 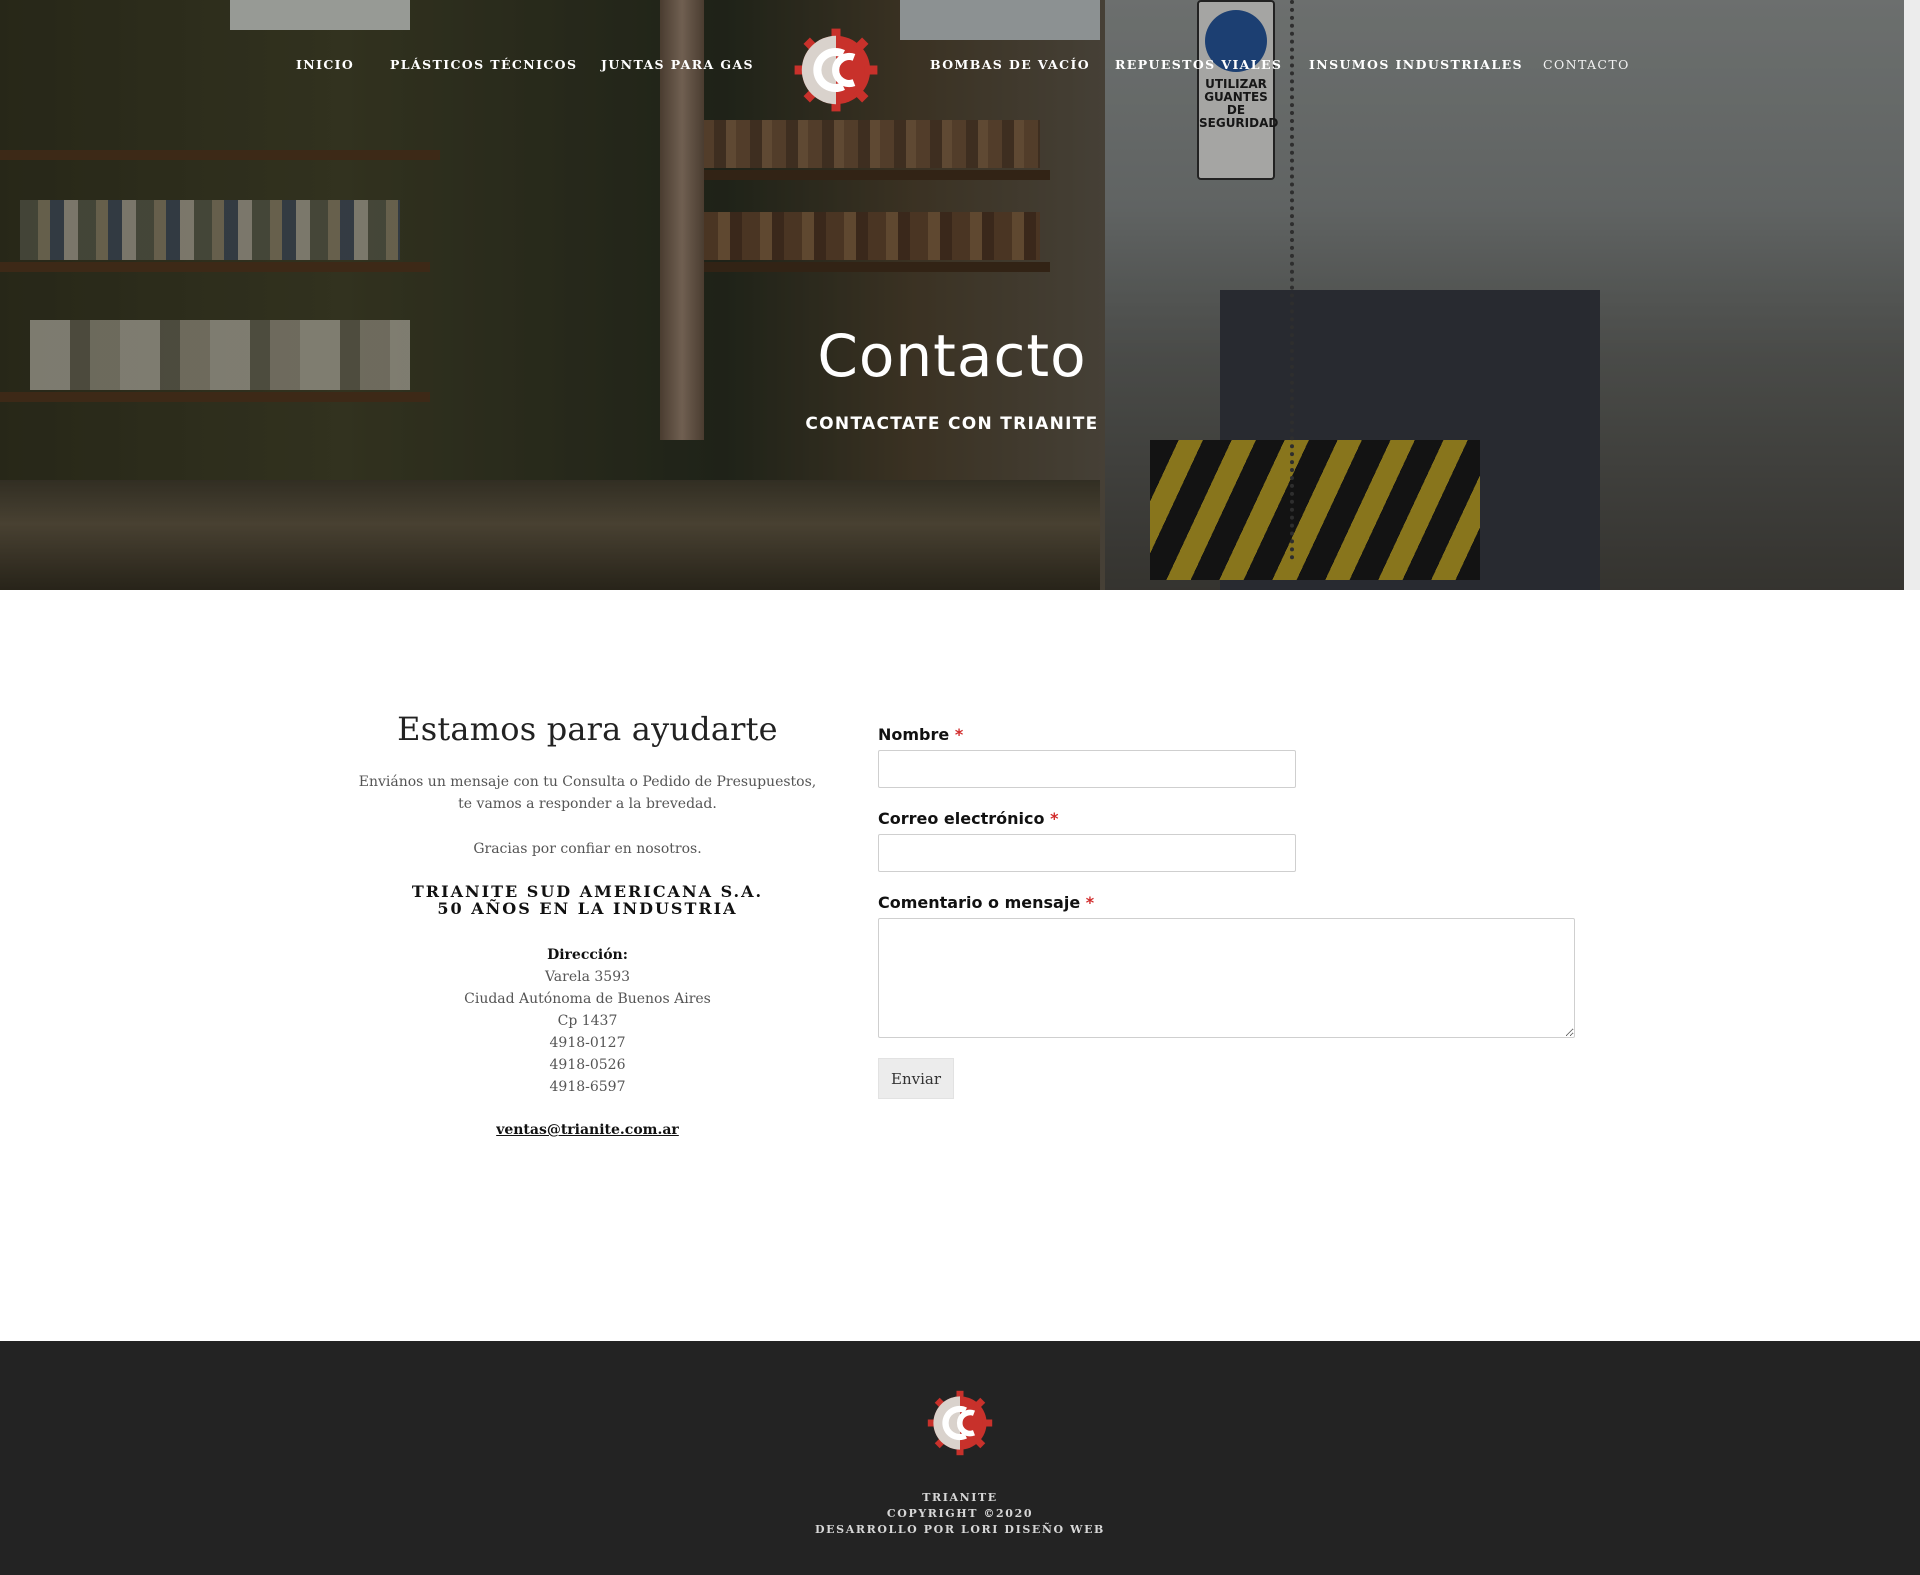 I want to click on message-field, so click(x=1226, y=978).